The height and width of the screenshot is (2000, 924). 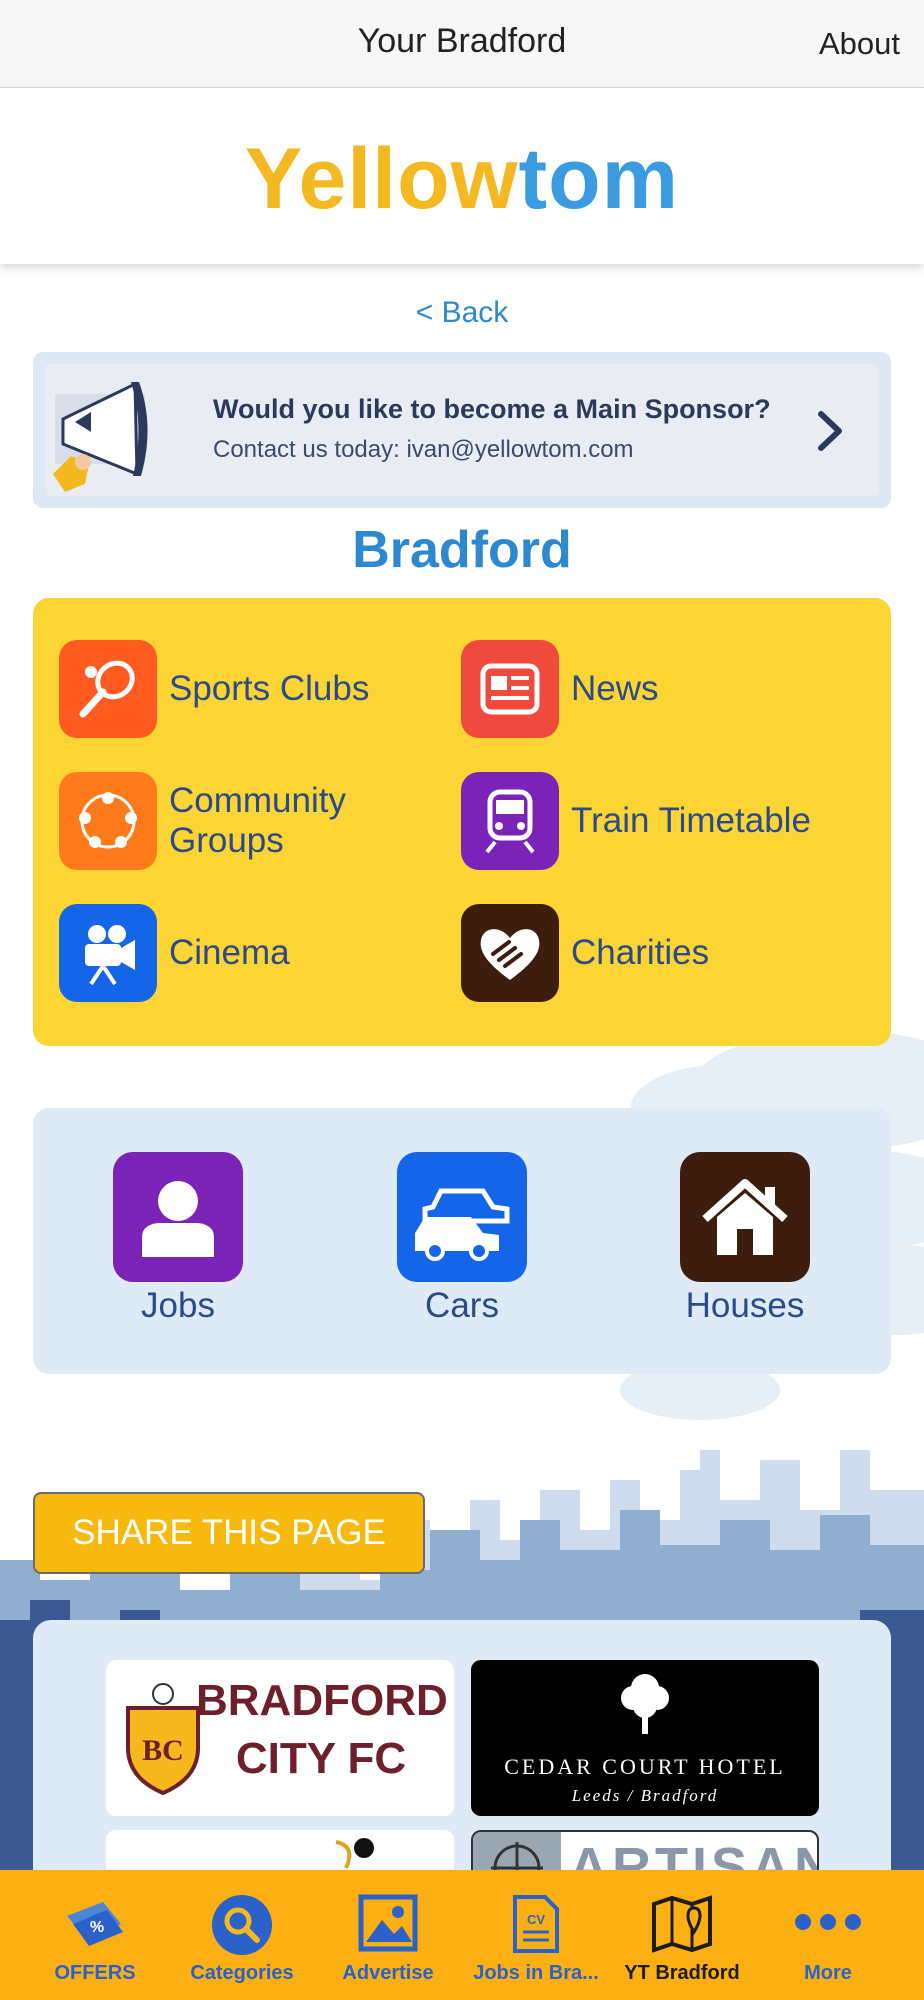 I want to click on sponsor-logo-line2: Leeds / Bradford, so click(x=645, y=1795).